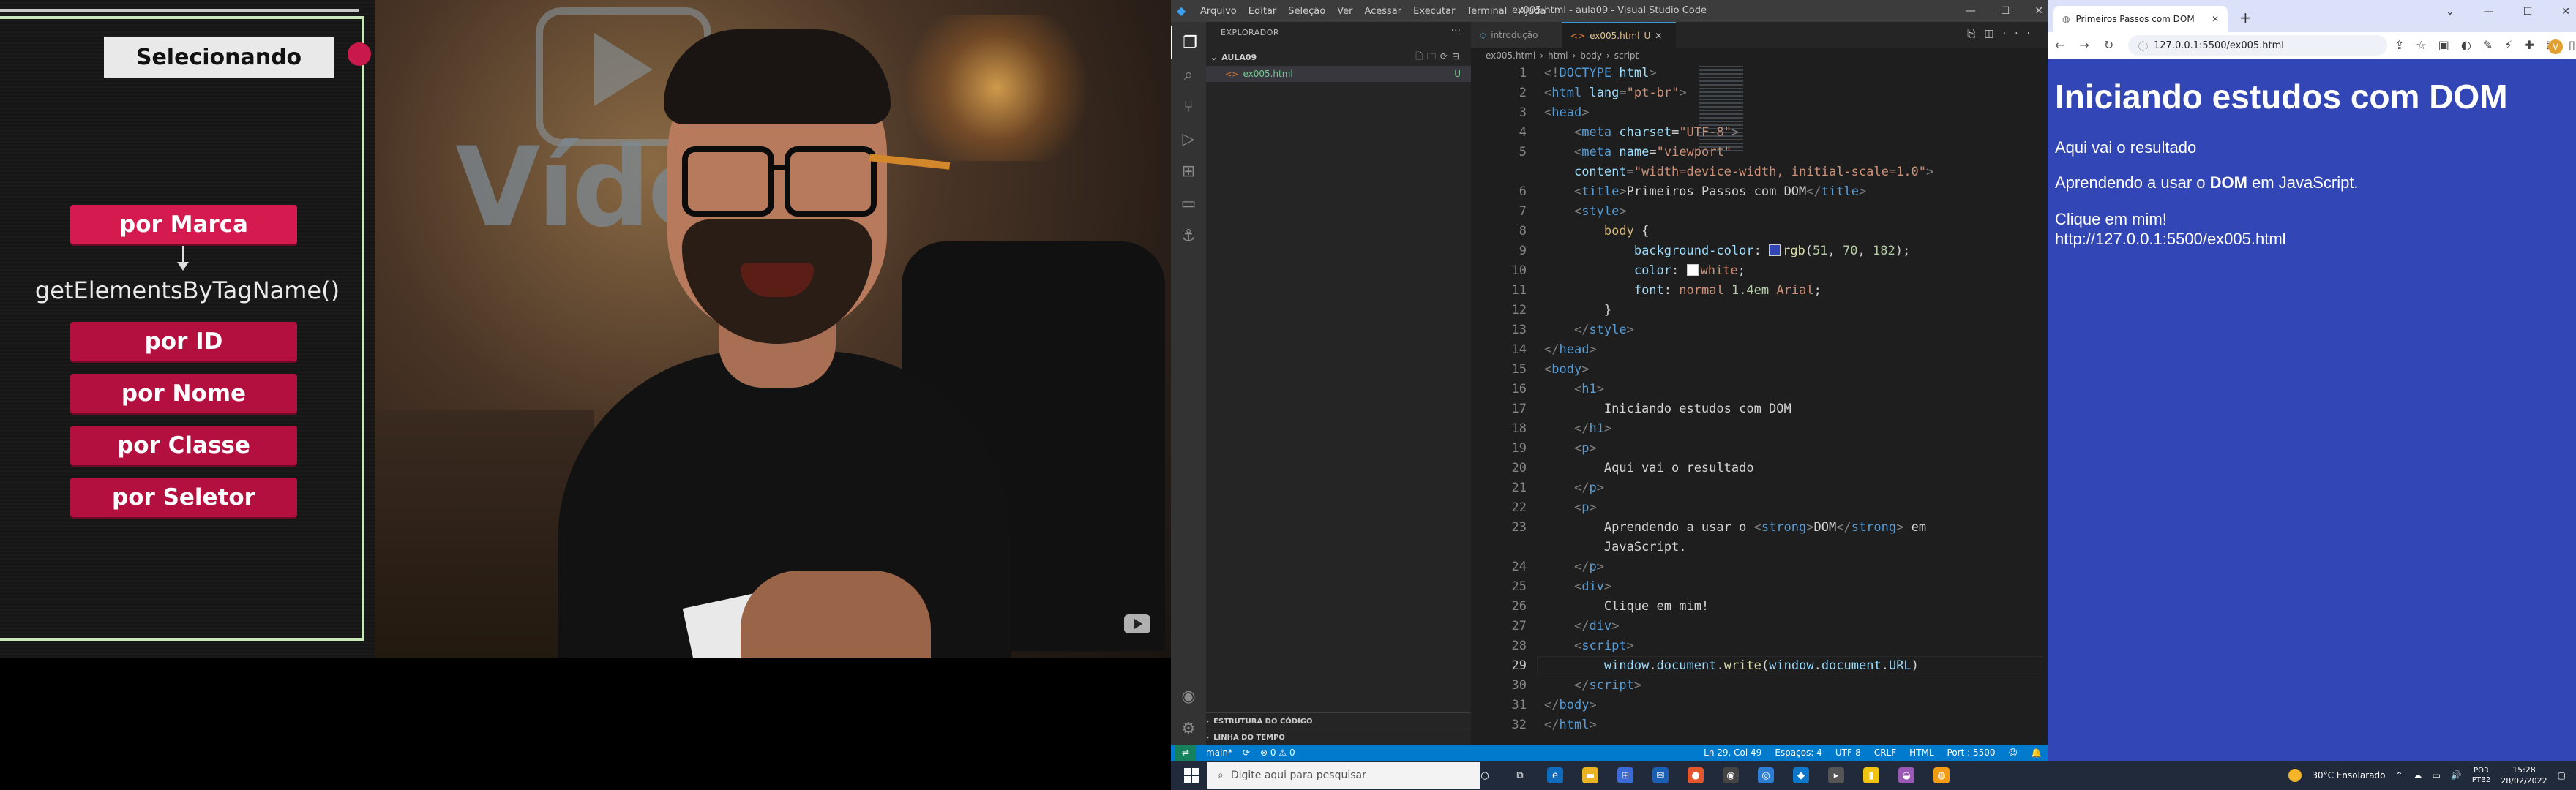 This screenshot has width=2576, height=790. What do you see at coordinates (1766, 775) in the screenshot?
I see `chrome-icon: ◎` at bounding box center [1766, 775].